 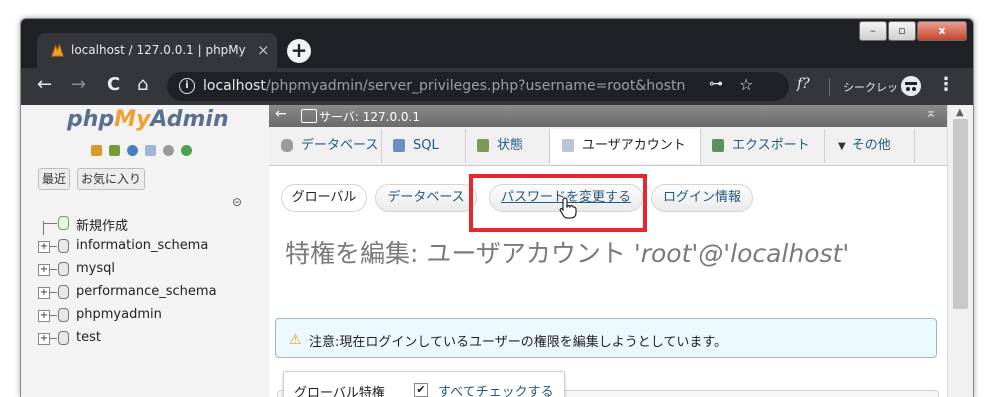 What do you see at coordinates (369, 116) in the screenshot?
I see `server-breadcrumb: サーバ: 127.0.0.1` at bounding box center [369, 116].